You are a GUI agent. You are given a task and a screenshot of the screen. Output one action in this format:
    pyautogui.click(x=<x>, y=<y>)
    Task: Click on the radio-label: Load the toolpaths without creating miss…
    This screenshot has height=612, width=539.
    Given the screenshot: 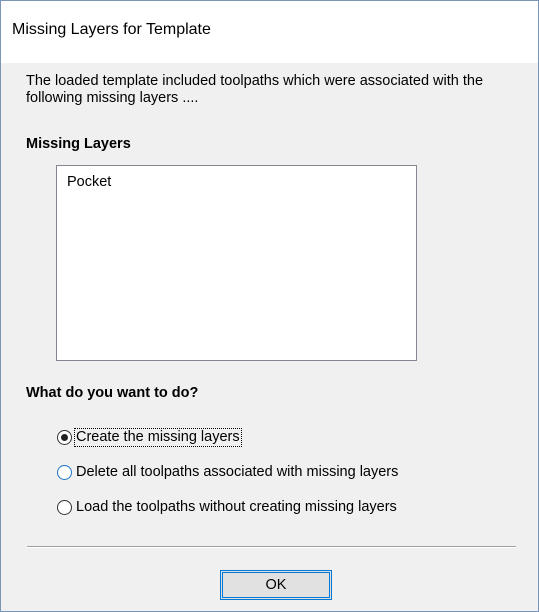 What is the action you would take?
    pyautogui.click(x=236, y=507)
    